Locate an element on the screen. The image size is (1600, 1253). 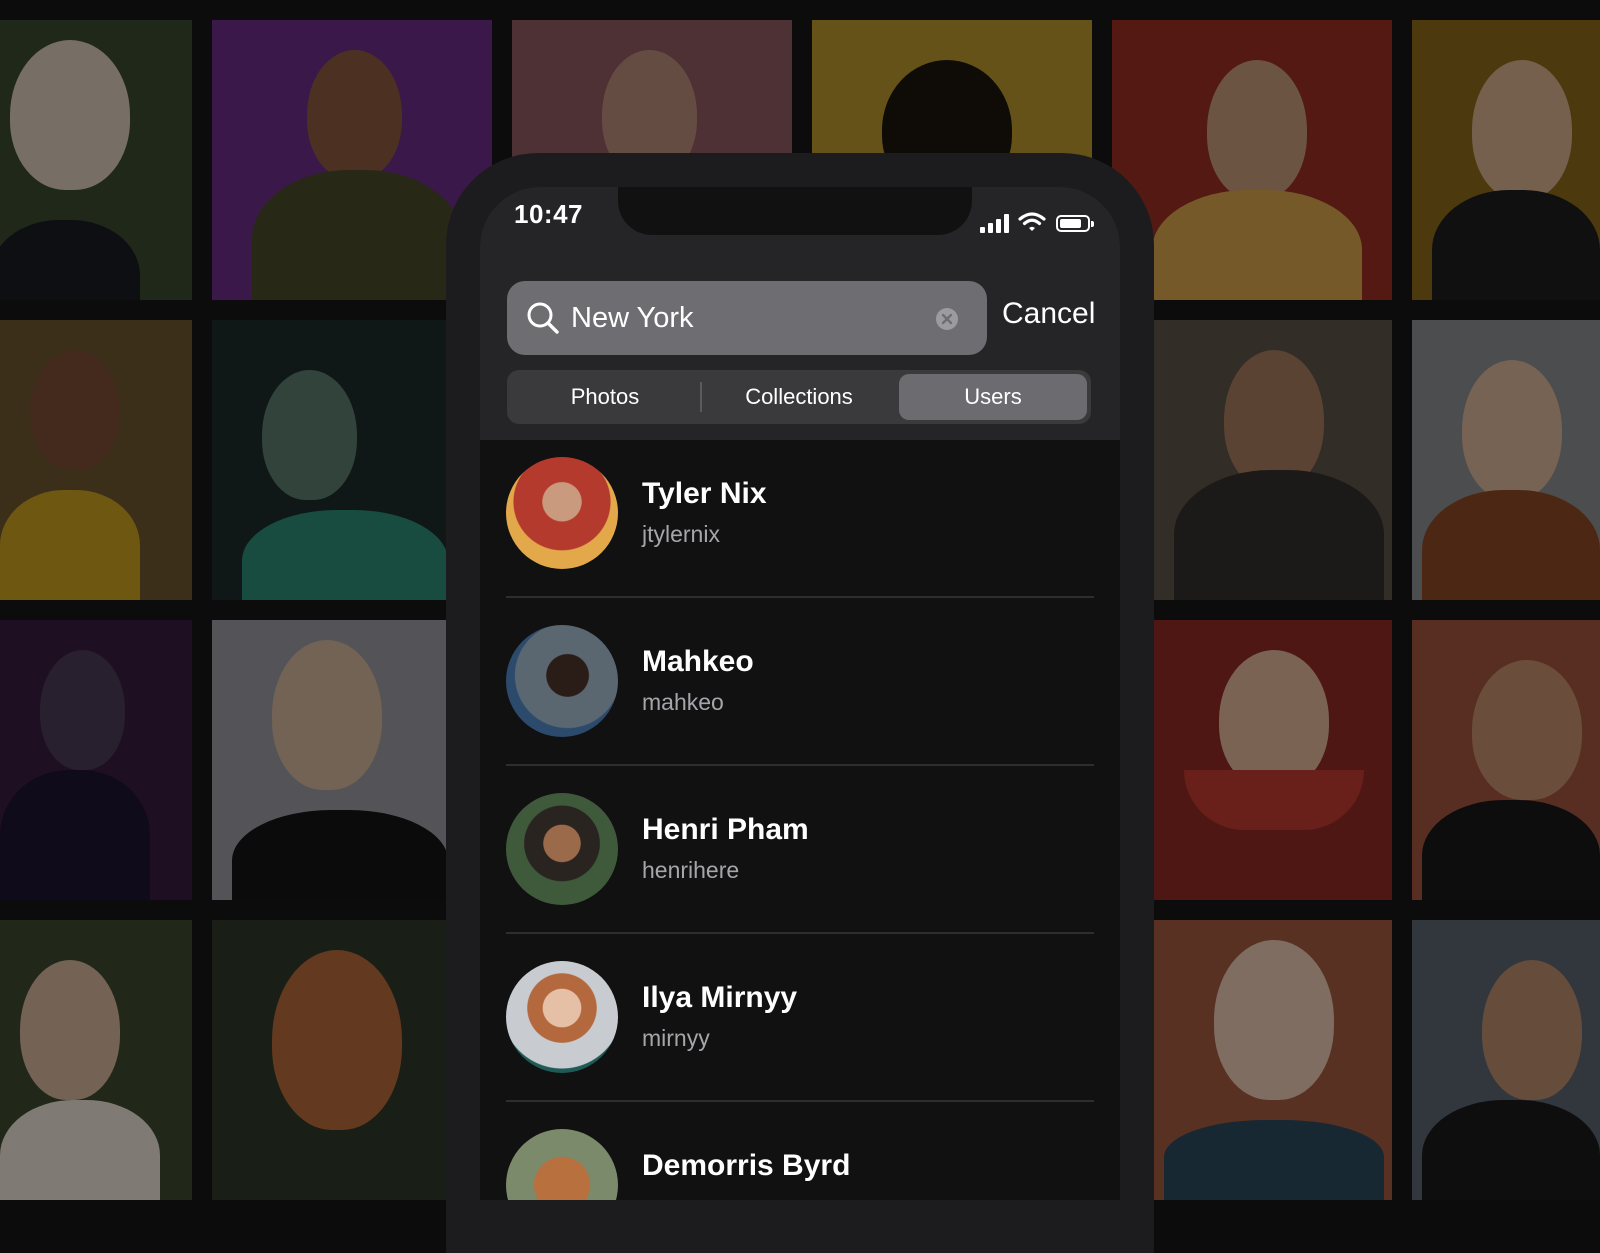
list-item: Henri Pham henrihere is located at coordinates (800, 877).